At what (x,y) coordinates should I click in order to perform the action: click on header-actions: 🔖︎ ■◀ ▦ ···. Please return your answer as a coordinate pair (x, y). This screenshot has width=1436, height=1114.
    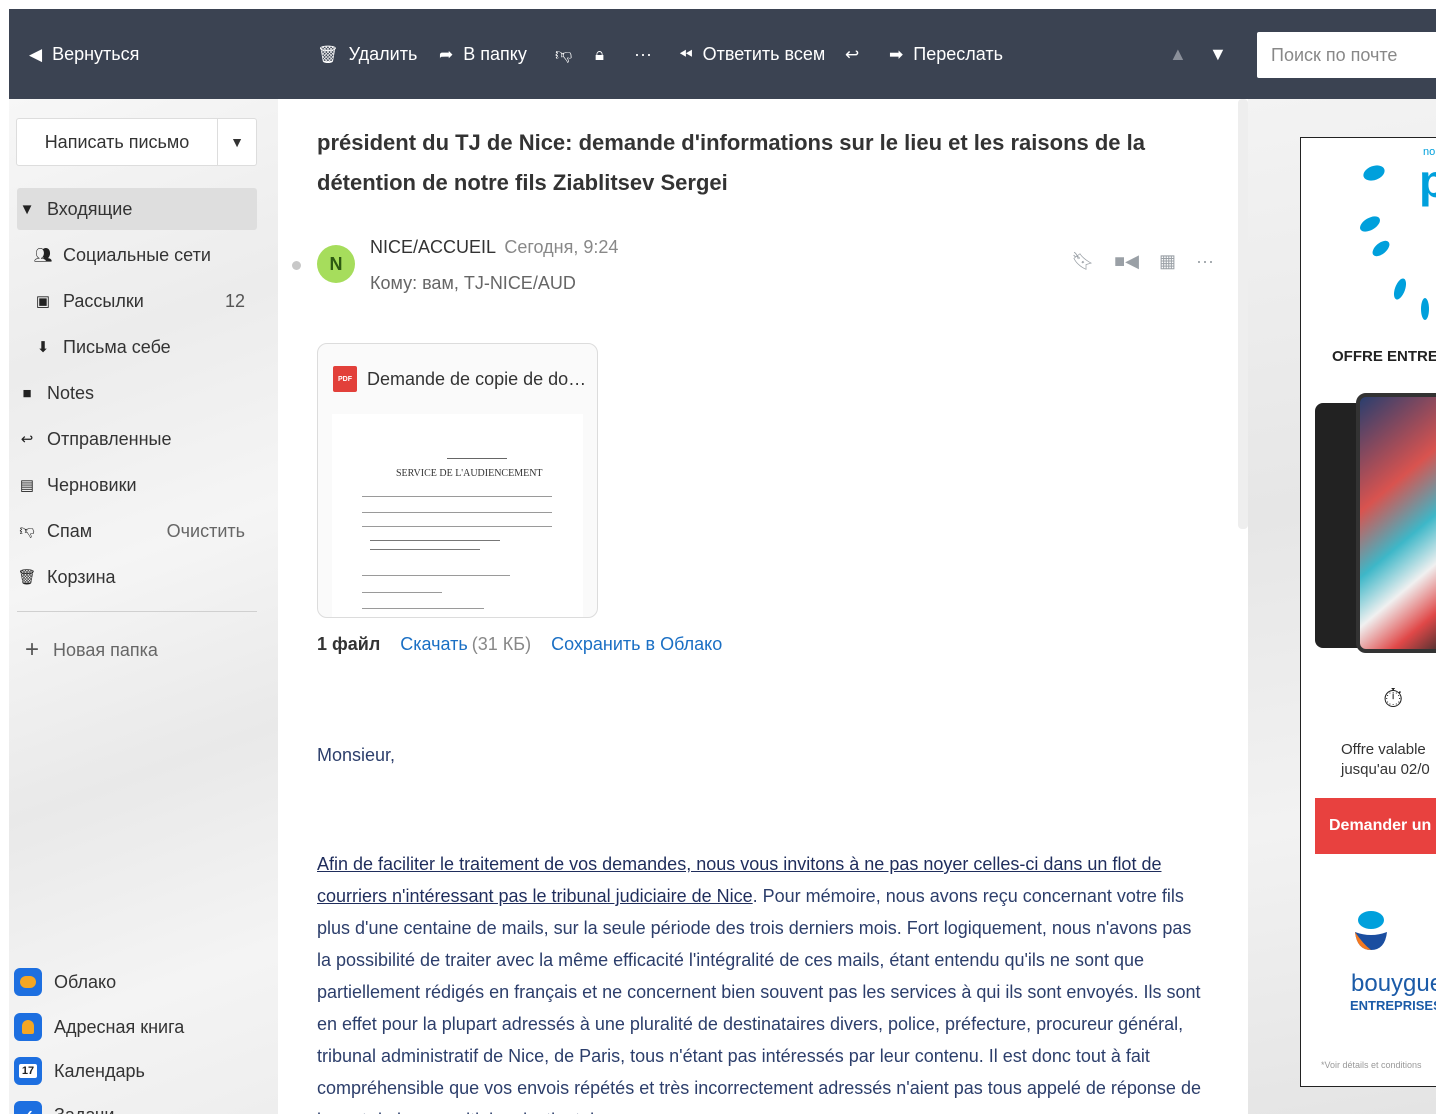
    Looking at the image, I should click on (1142, 261).